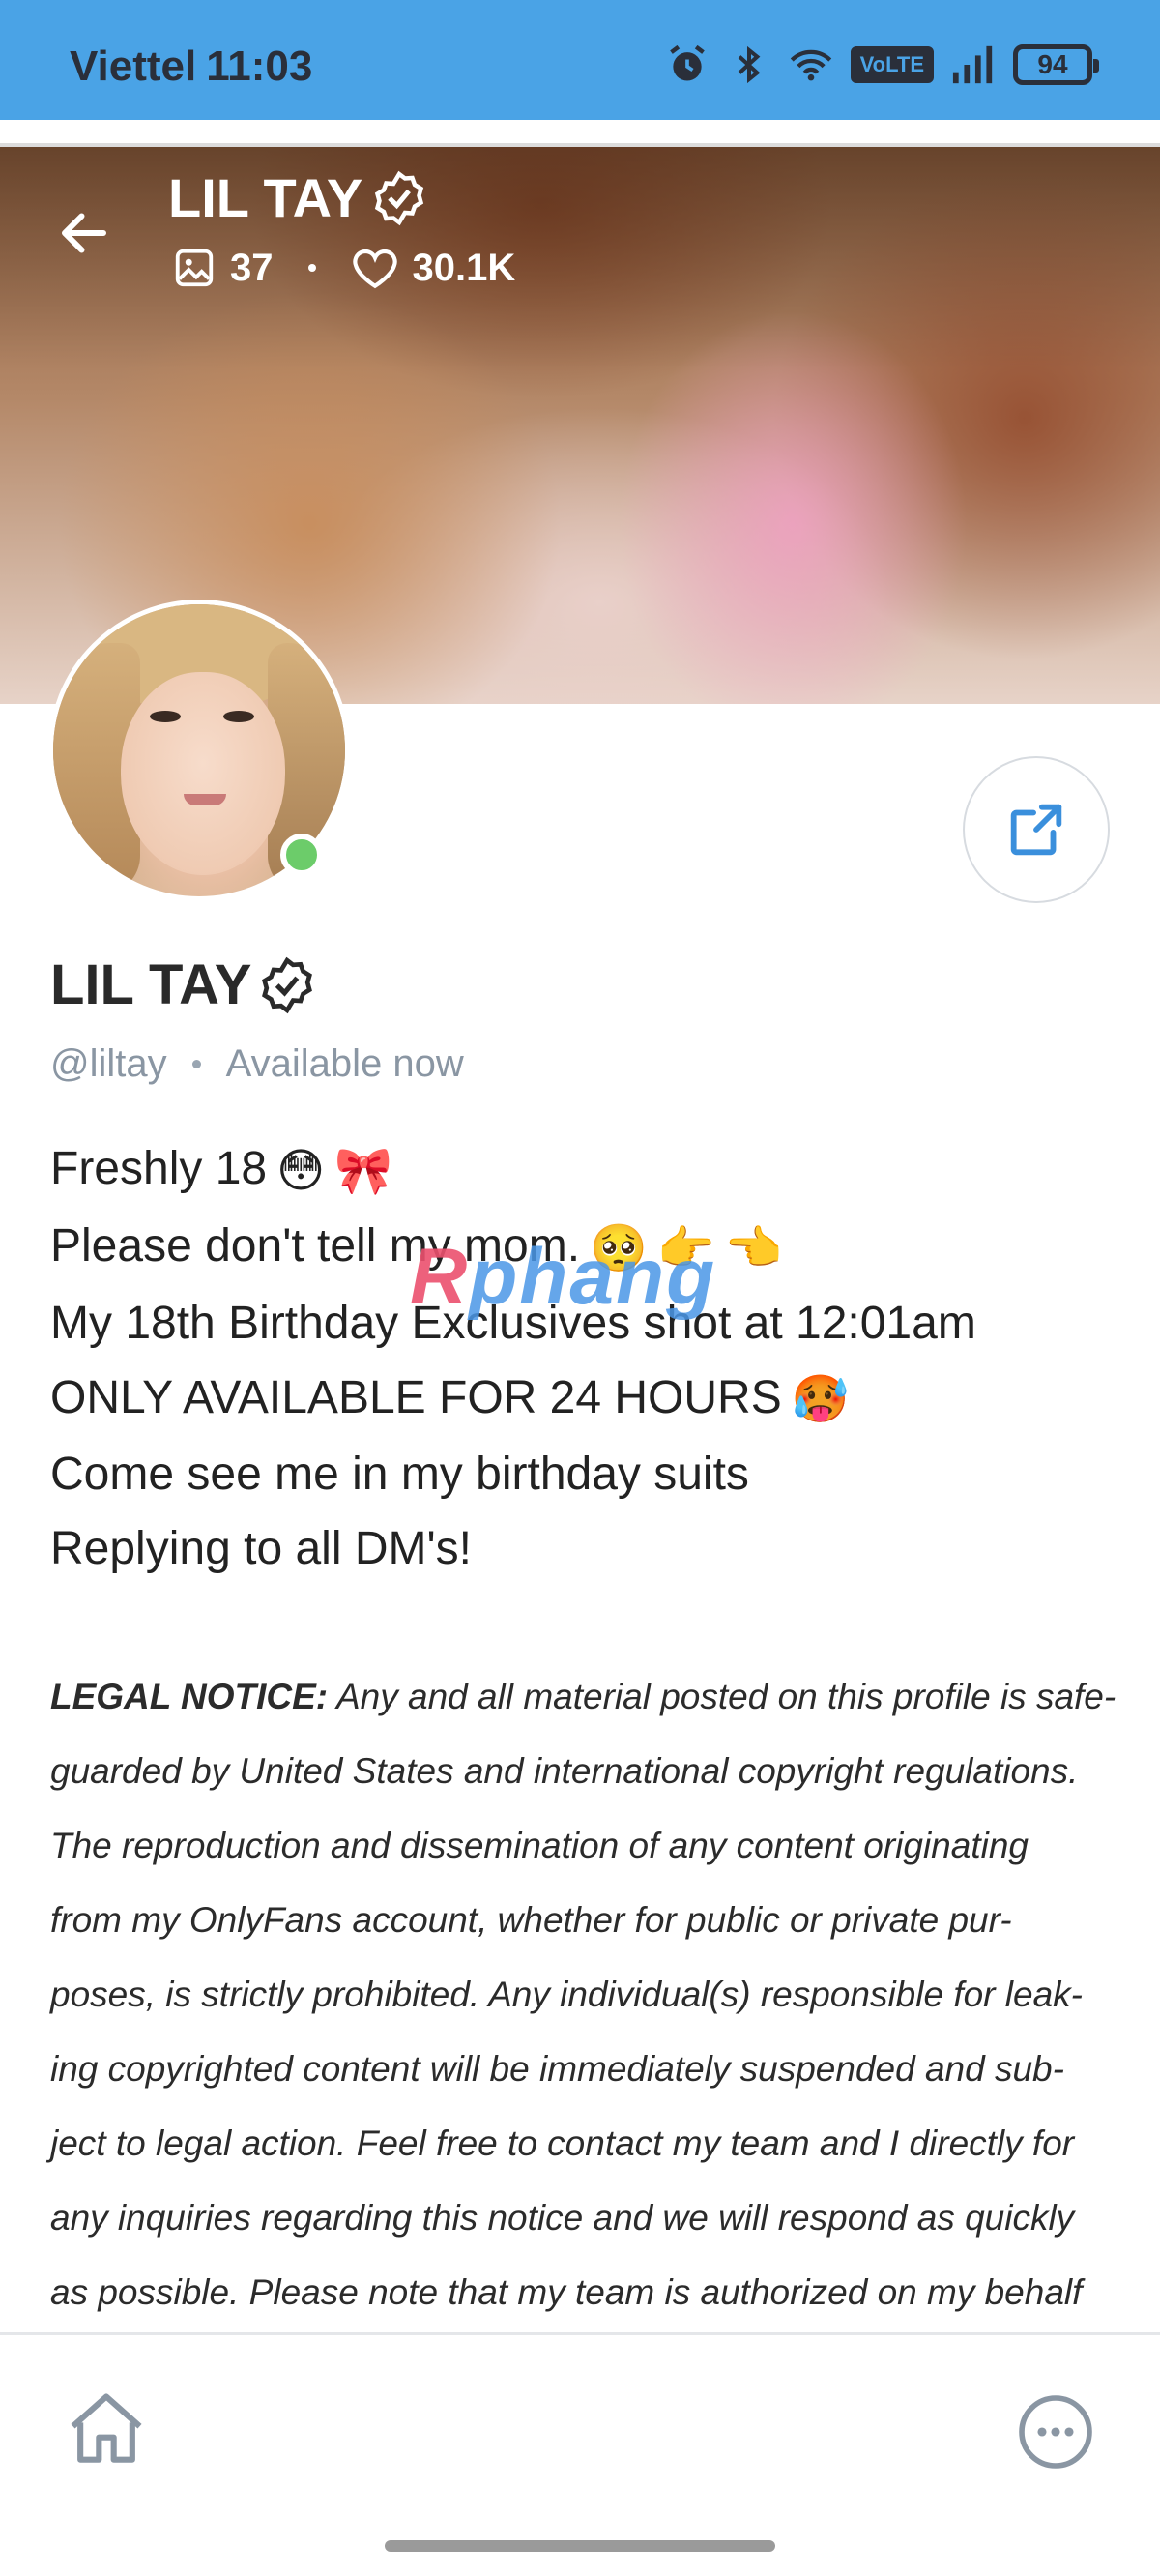 This screenshot has width=1160, height=2576. Describe the element at coordinates (151, 984) in the screenshot. I see `profile-name-text: LIL TAY` at that location.